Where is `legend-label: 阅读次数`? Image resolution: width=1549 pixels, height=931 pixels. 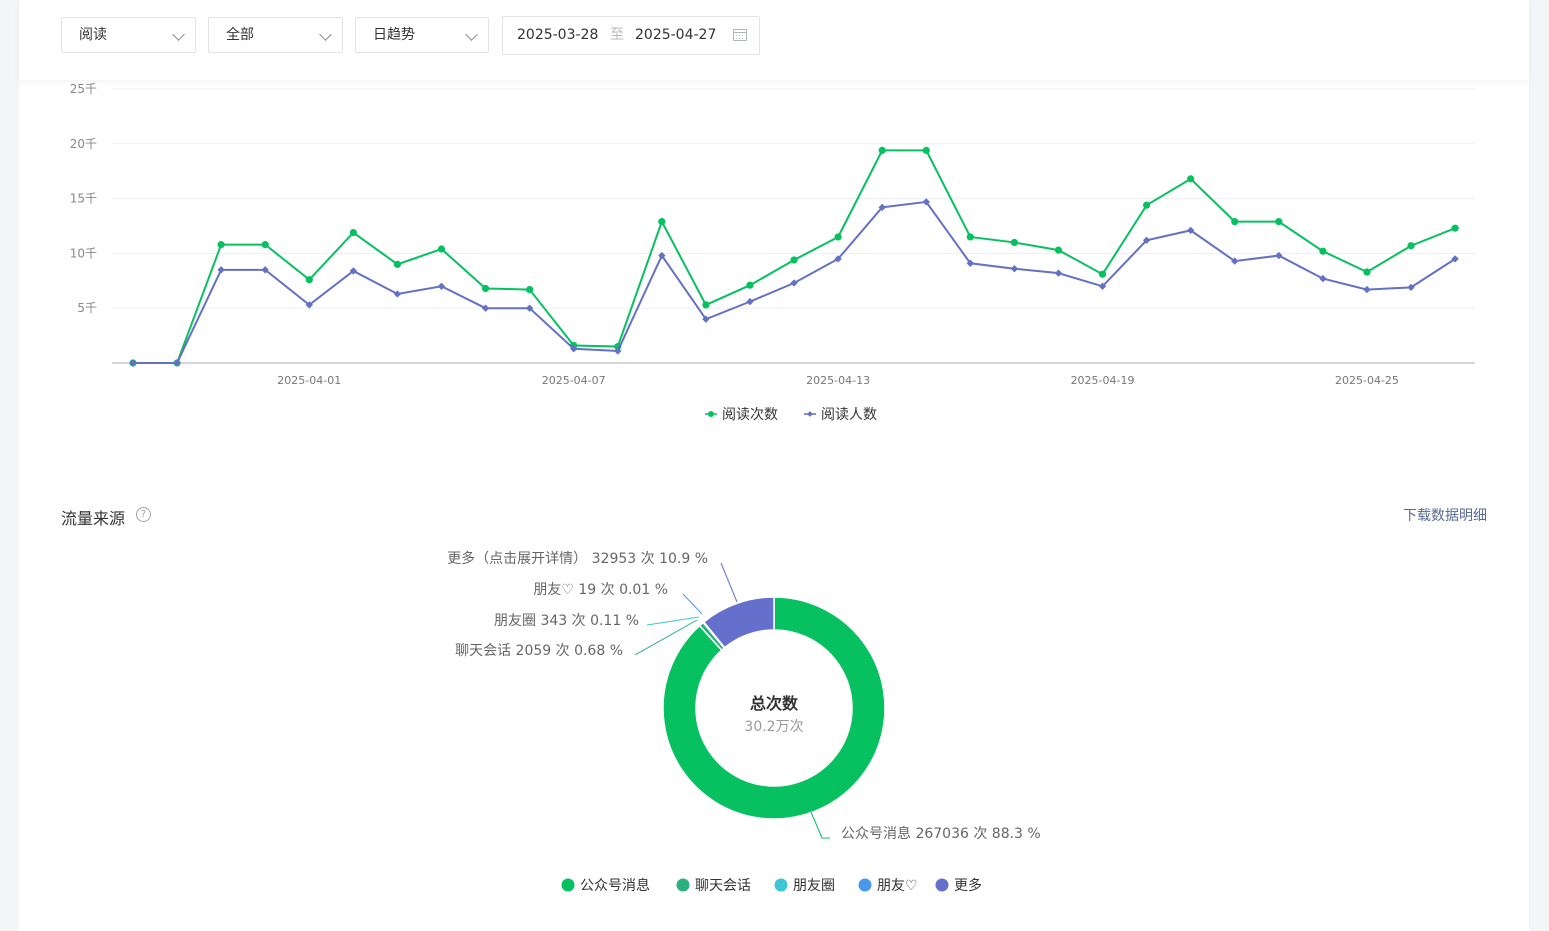 legend-label: 阅读次数 is located at coordinates (750, 414).